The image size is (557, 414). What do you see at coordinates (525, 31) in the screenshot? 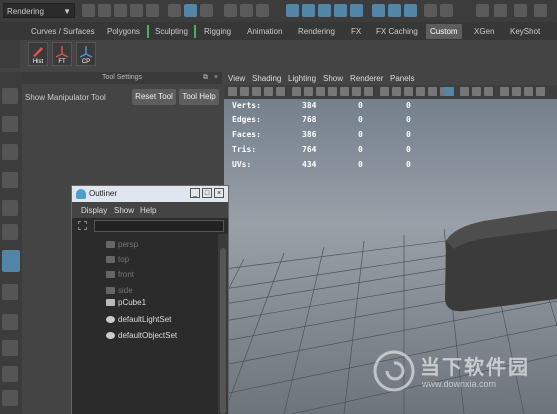
I see `tab-keyshot: KeyShot` at bounding box center [525, 31].